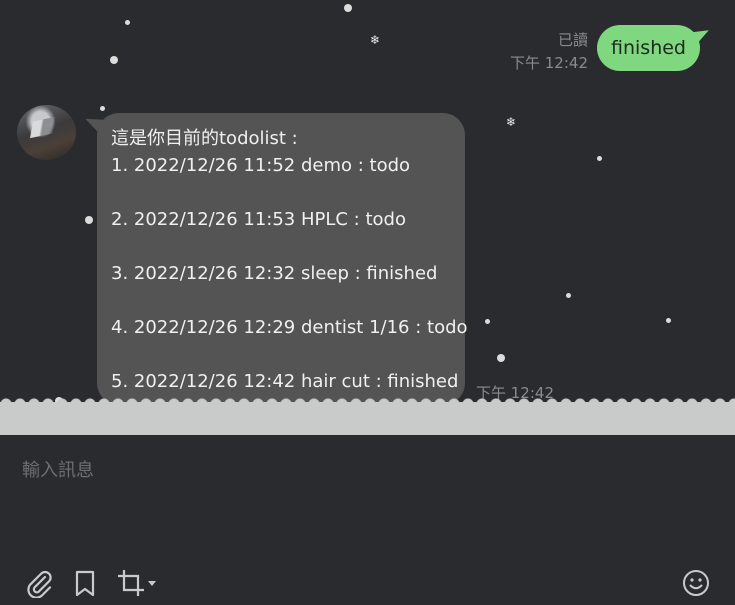 The height and width of the screenshot is (605, 735). Describe the element at coordinates (549, 63) in the screenshot. I see `outgoing-timestamp: 下午 12:42` at that location.